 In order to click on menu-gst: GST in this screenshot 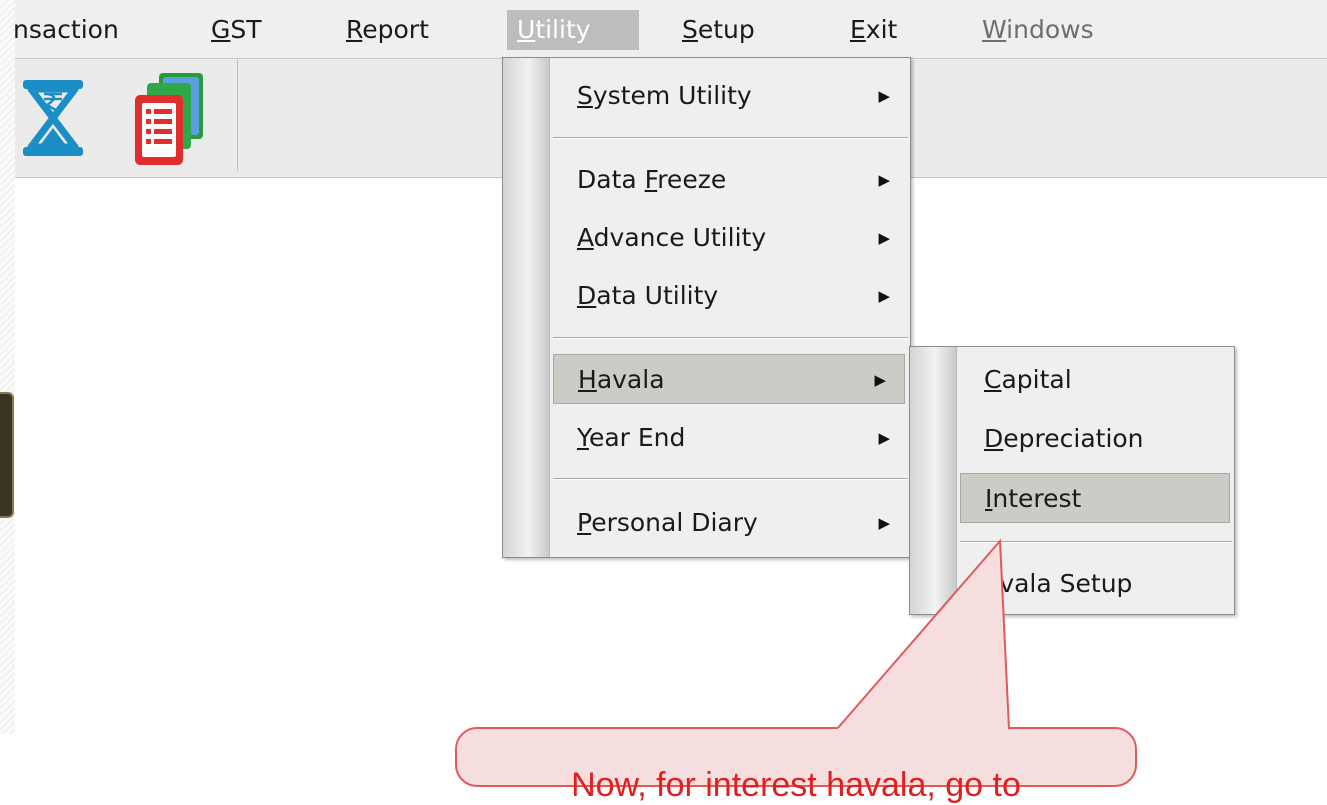, I will do `click(236, 30)`.